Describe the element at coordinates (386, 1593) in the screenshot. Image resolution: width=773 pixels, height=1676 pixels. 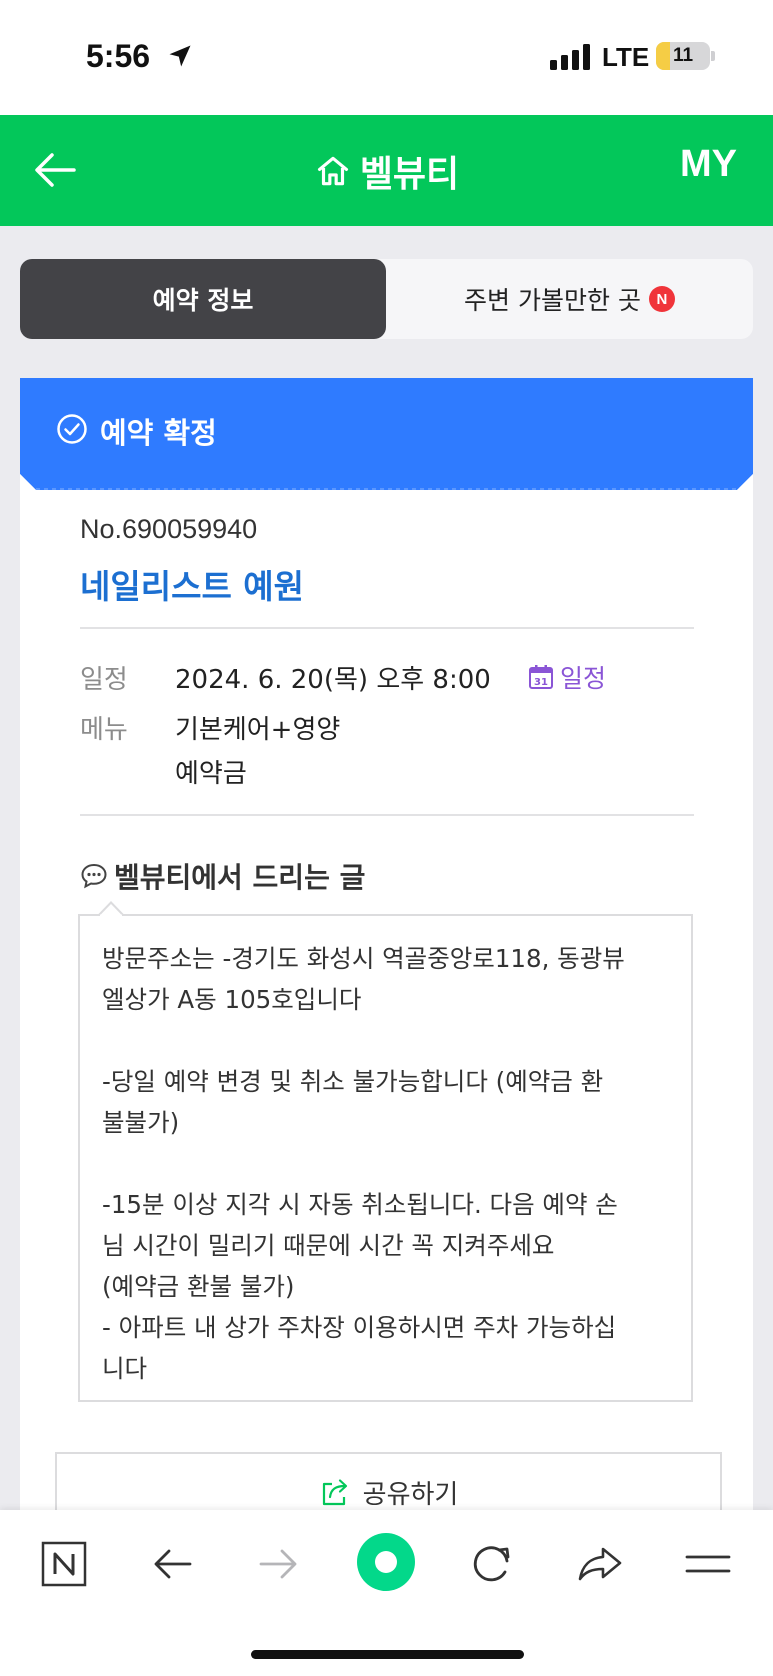
I see `browser-toolbar` at that location.